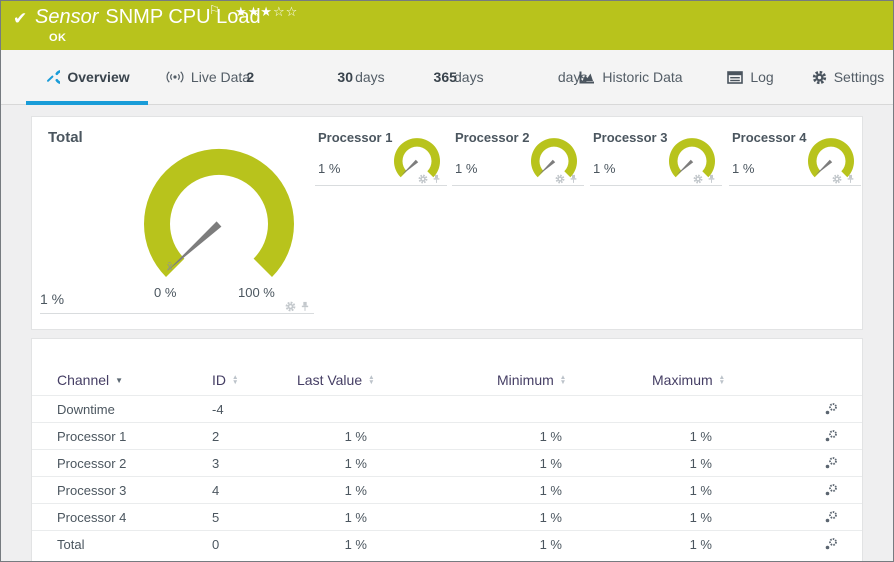 The image size is (894, 562). Describe the element at coordinates (92, 517) in the screenshot. I see `channel-name: Processor 4` at that location.